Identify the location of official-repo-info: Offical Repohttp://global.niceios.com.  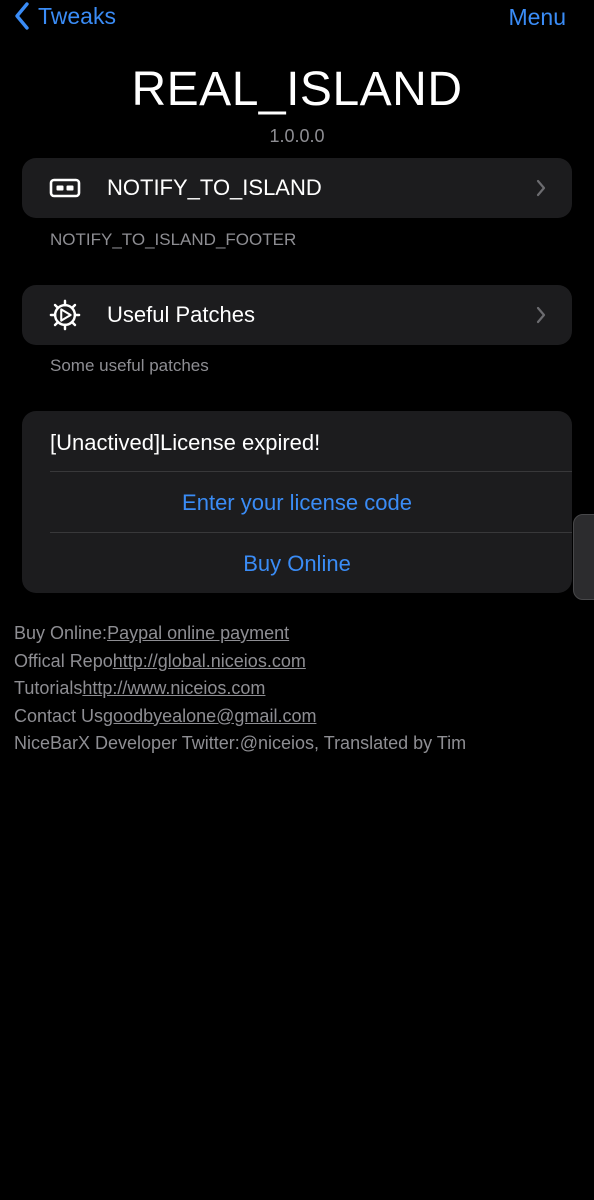
(240, 662).